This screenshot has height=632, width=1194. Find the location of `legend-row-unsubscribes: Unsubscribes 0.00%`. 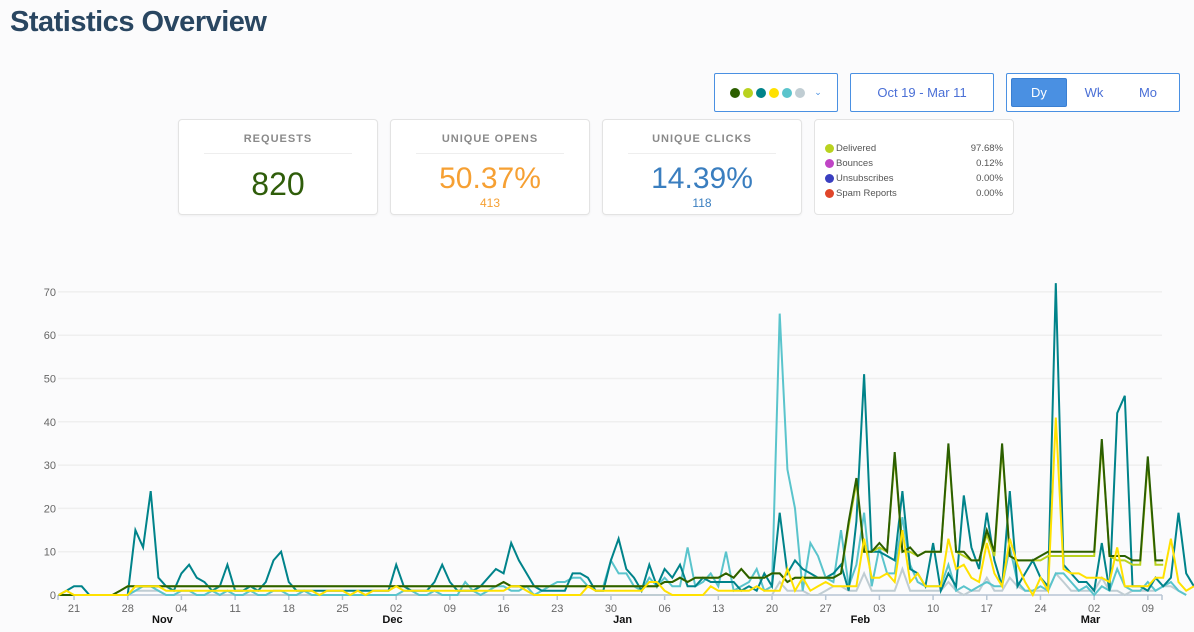

legend-row-unsubscribes: Unsubscribes 0.00% is located at coordinates (914, 178).